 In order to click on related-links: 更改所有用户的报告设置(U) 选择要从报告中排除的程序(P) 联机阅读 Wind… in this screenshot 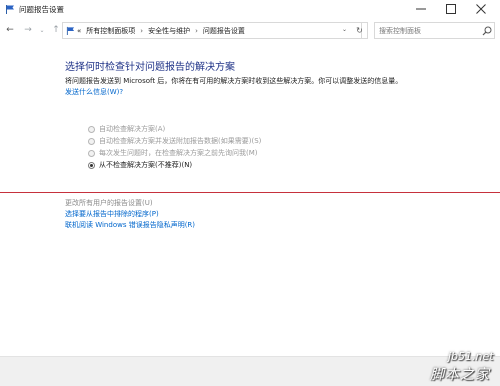, I will do `click(130, 214)`.